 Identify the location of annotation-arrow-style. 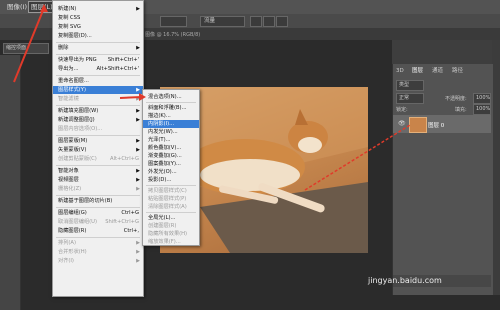
(131, 97).